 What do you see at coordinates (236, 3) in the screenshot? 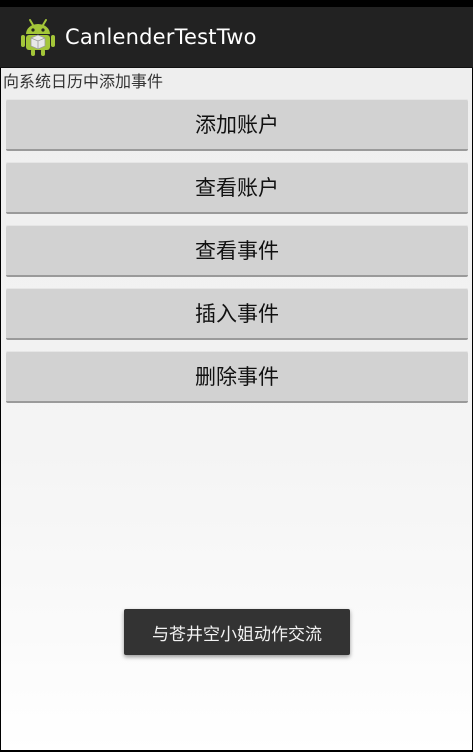
I see `status-bar` at bounding box center [236, 3].